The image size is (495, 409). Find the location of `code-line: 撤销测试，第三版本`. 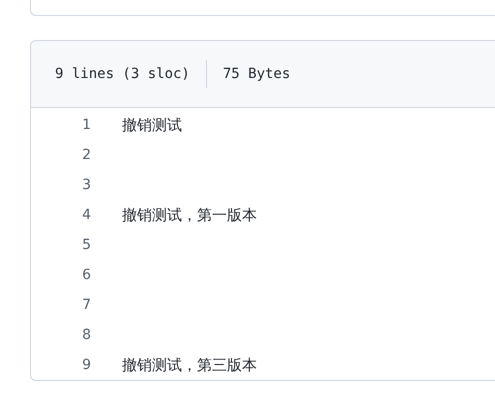

code-line: 撤销测试，第三版本 is located at coordinates (189, 365).